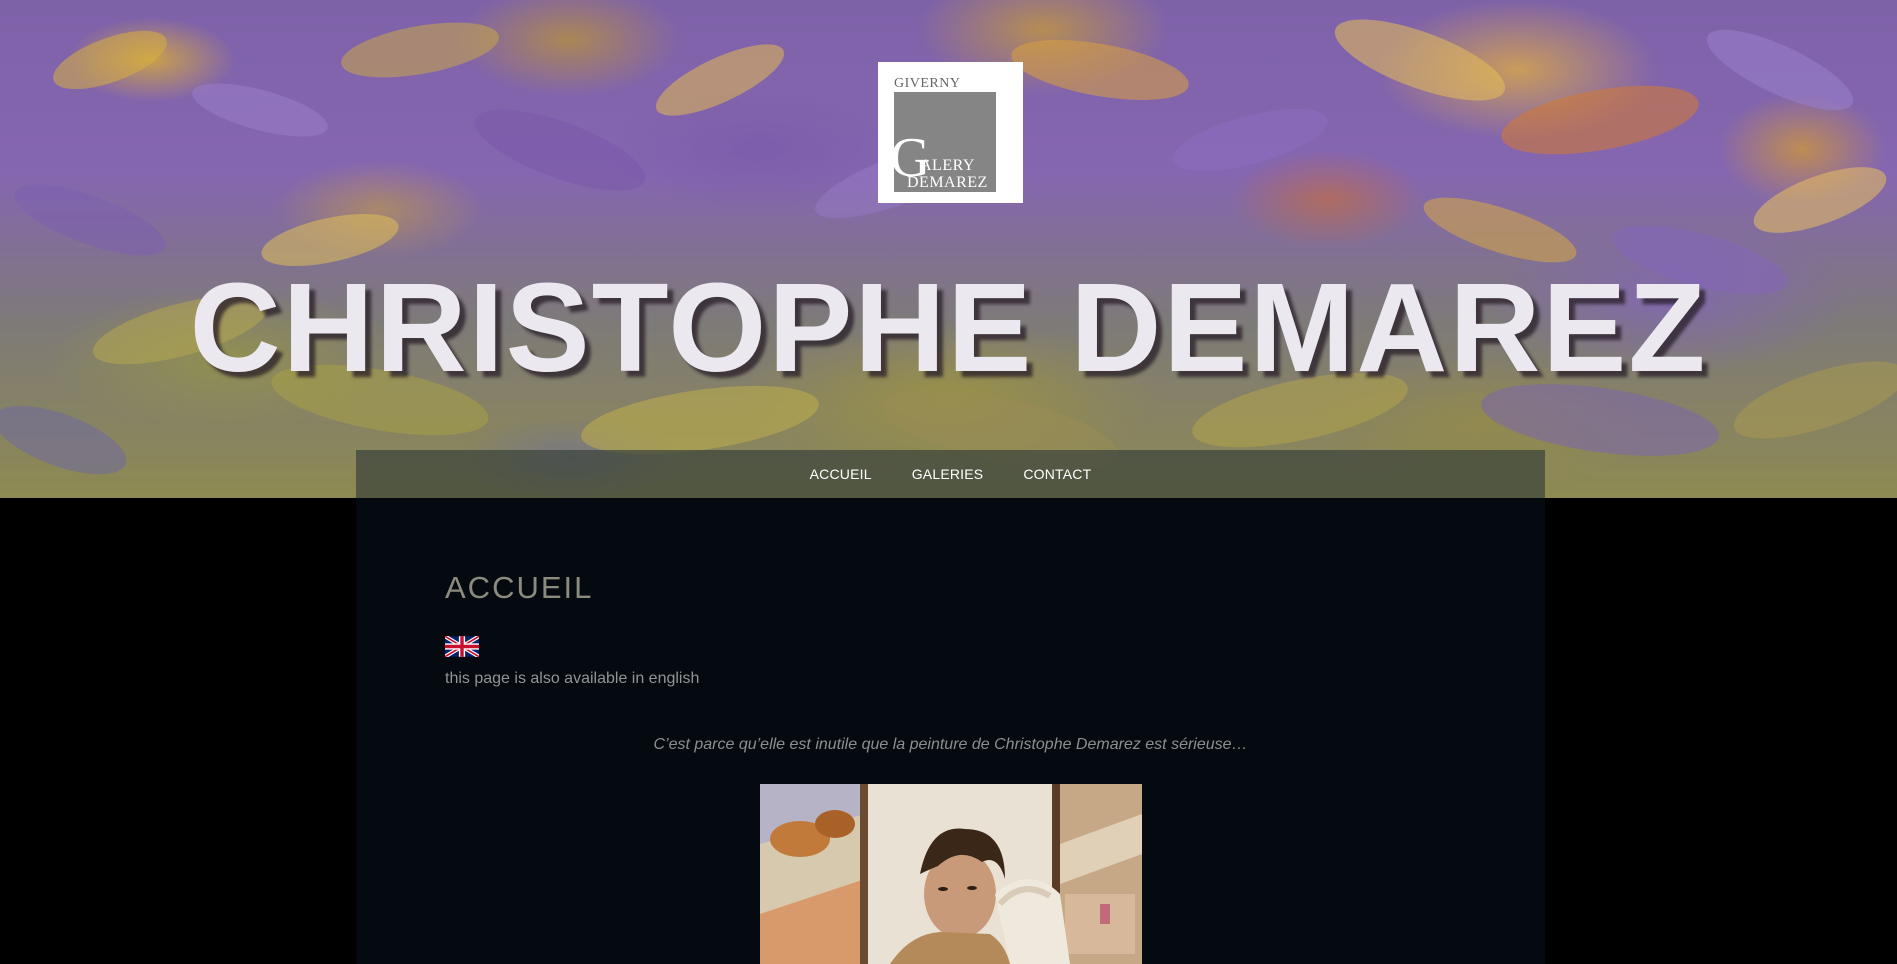  I want to click on artist-photo, so click(951, 874).